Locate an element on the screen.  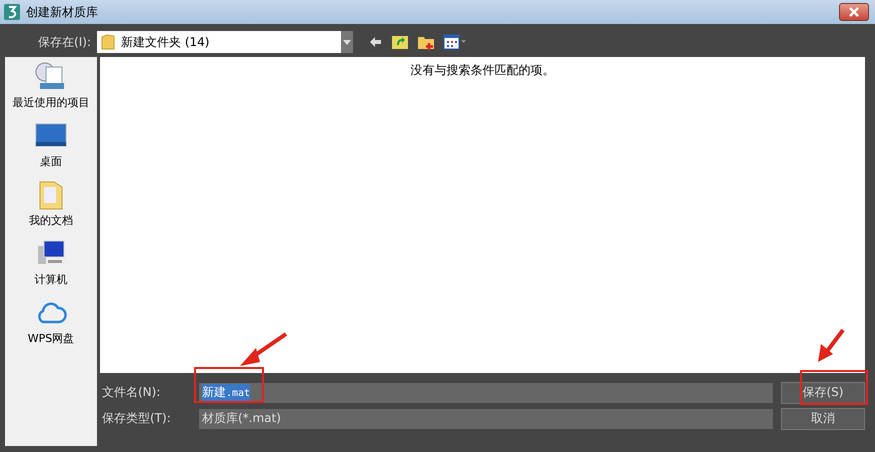
cancel-button: 取消 is located at coordinates (823, 419).